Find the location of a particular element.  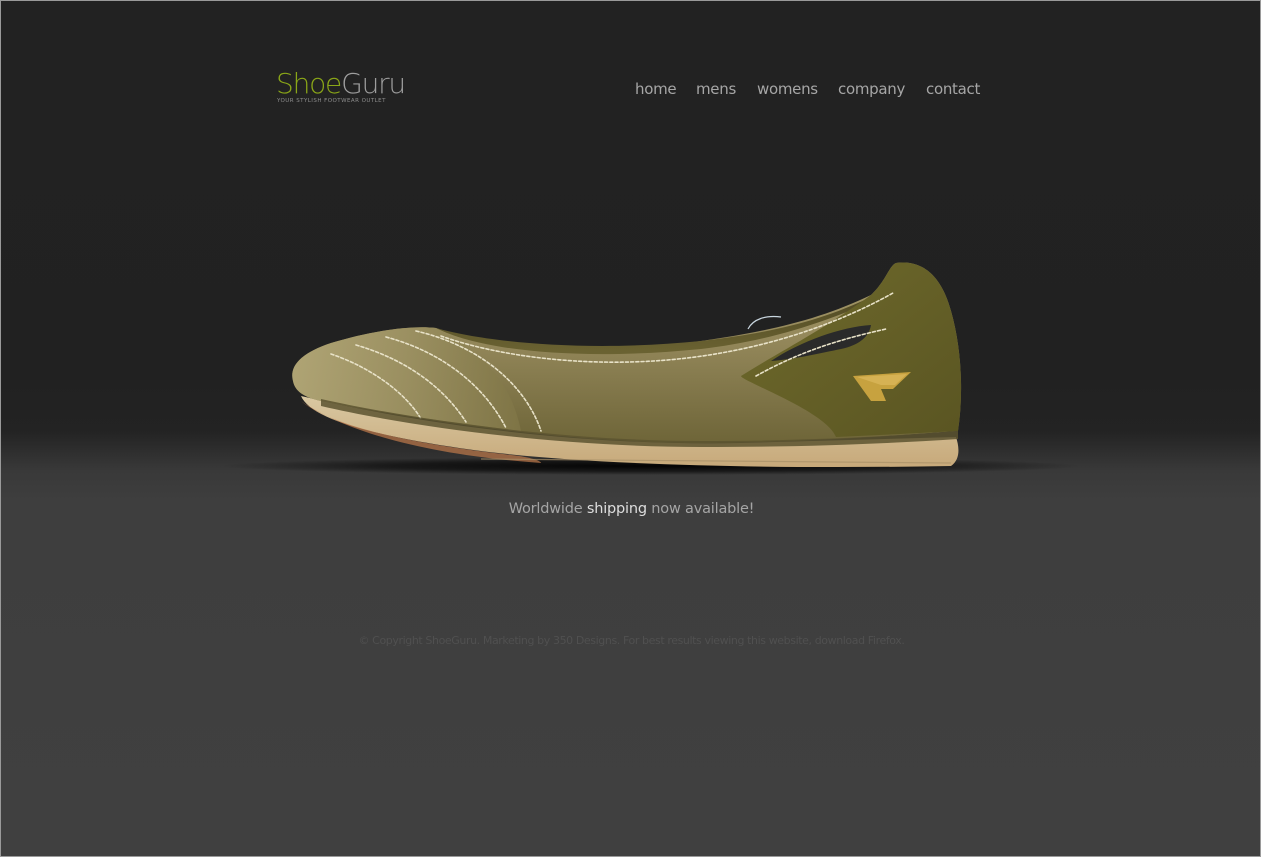

nav-womens: womens is located at coordinates (787, 89).